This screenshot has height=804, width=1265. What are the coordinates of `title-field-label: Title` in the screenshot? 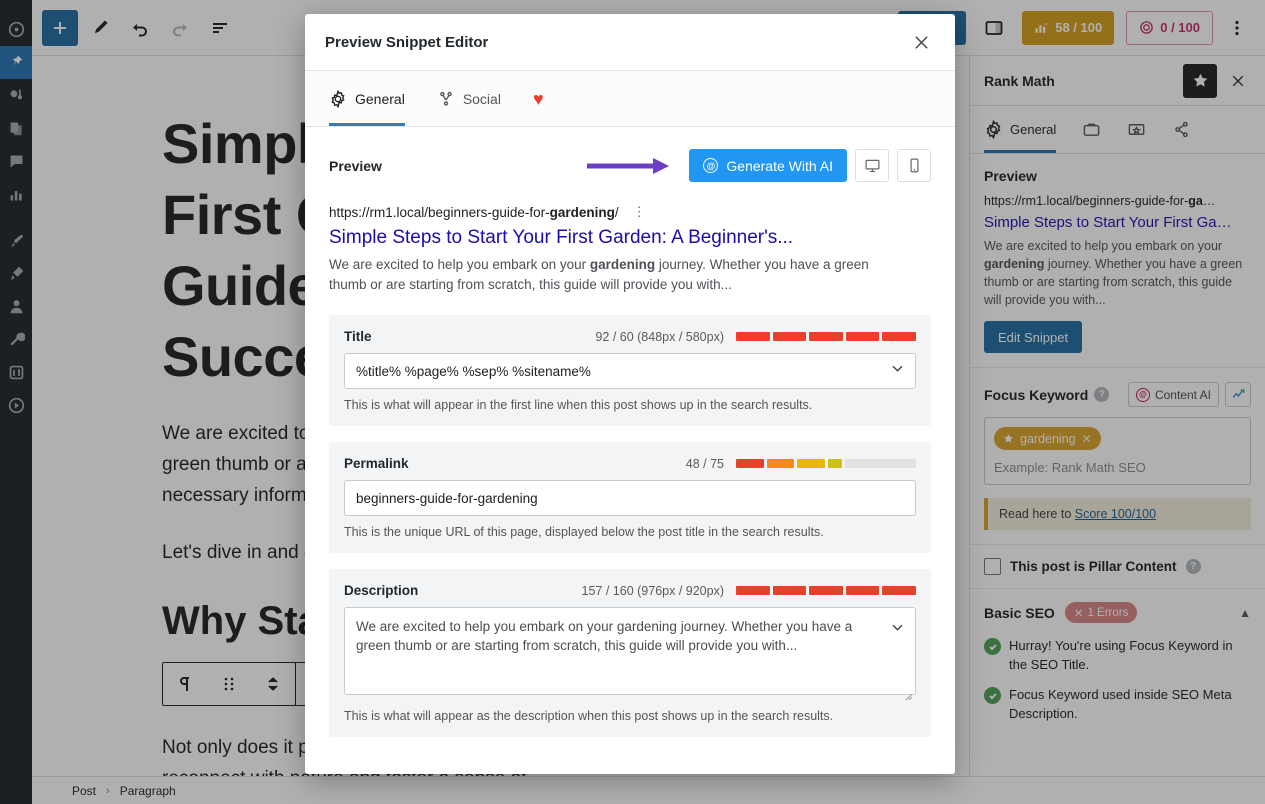 It's located at (358, 336).